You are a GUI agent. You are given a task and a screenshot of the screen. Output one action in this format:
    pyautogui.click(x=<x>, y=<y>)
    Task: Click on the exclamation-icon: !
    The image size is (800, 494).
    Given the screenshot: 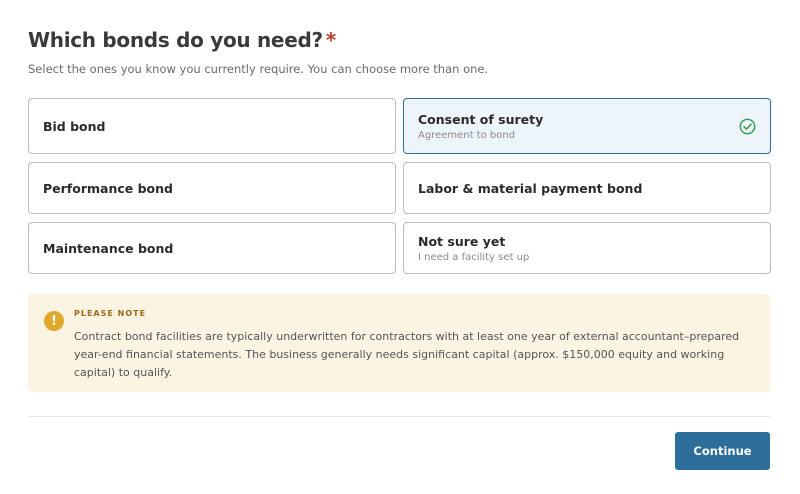 What is the action you would take?
    pyautogui.click(x=54, y=321)
    